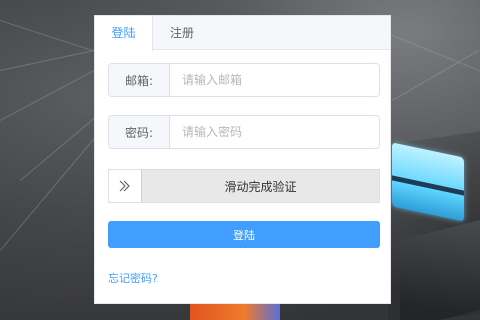  I want to click on password-field: 密码:, so click(244, 132).